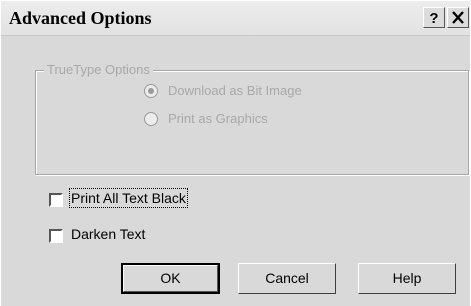  I want to click on print-as-graphics-label: Print as Graphics, so click(218, 118).